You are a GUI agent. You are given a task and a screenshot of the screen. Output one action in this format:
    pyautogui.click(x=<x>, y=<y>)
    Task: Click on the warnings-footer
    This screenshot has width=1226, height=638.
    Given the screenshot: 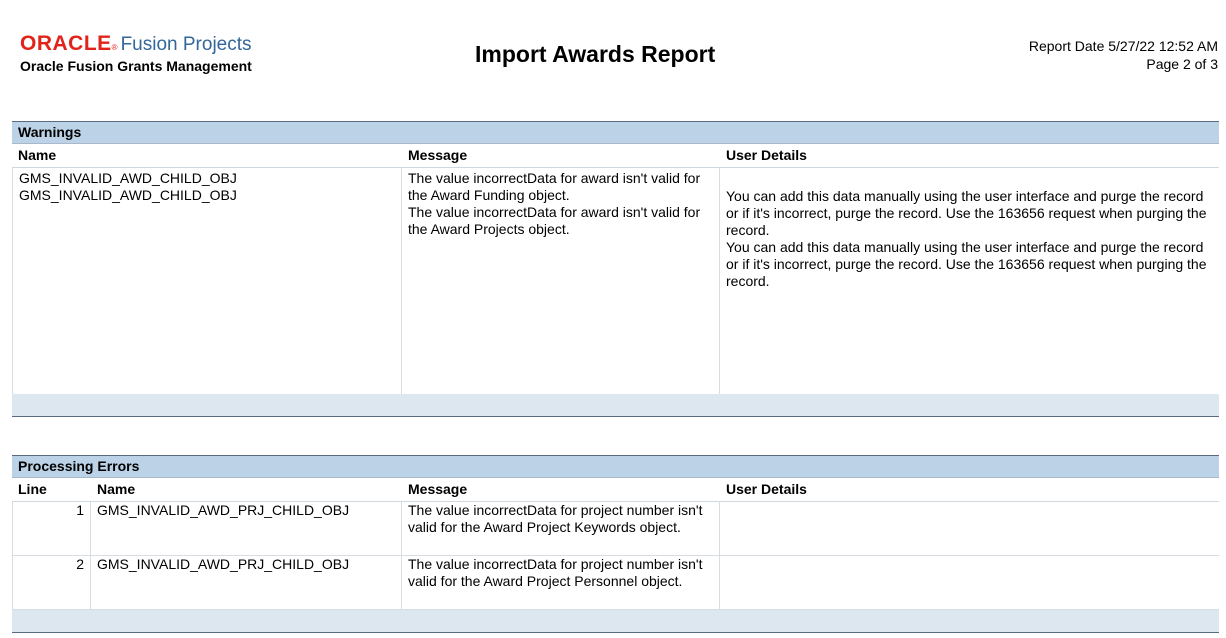 What is the action you would take?
    pyautogui.click(x=615, y=405)
    